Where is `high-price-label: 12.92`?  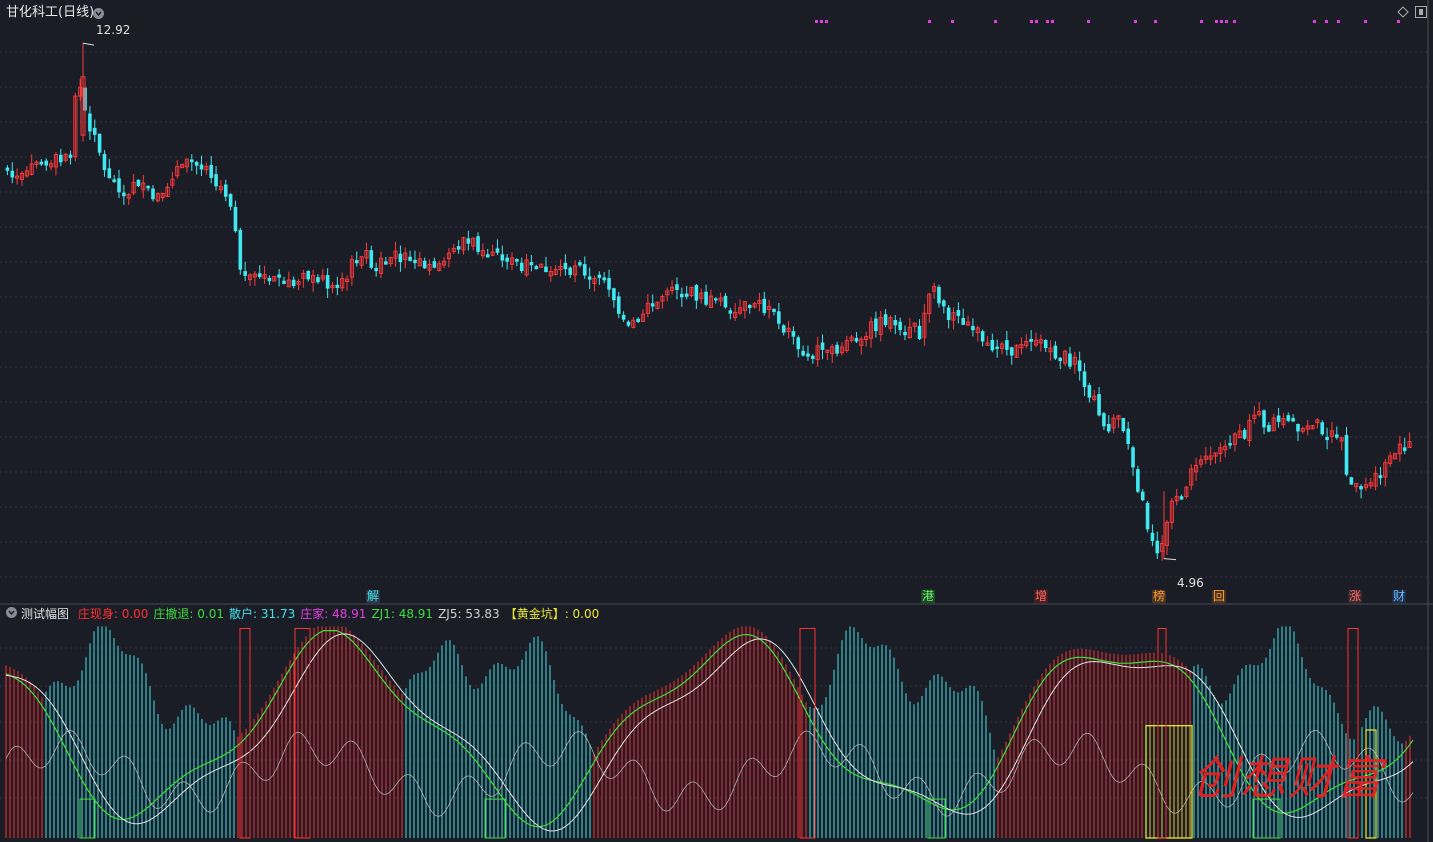 high-price-label: 12.92 is located at coordinates (113, 30).